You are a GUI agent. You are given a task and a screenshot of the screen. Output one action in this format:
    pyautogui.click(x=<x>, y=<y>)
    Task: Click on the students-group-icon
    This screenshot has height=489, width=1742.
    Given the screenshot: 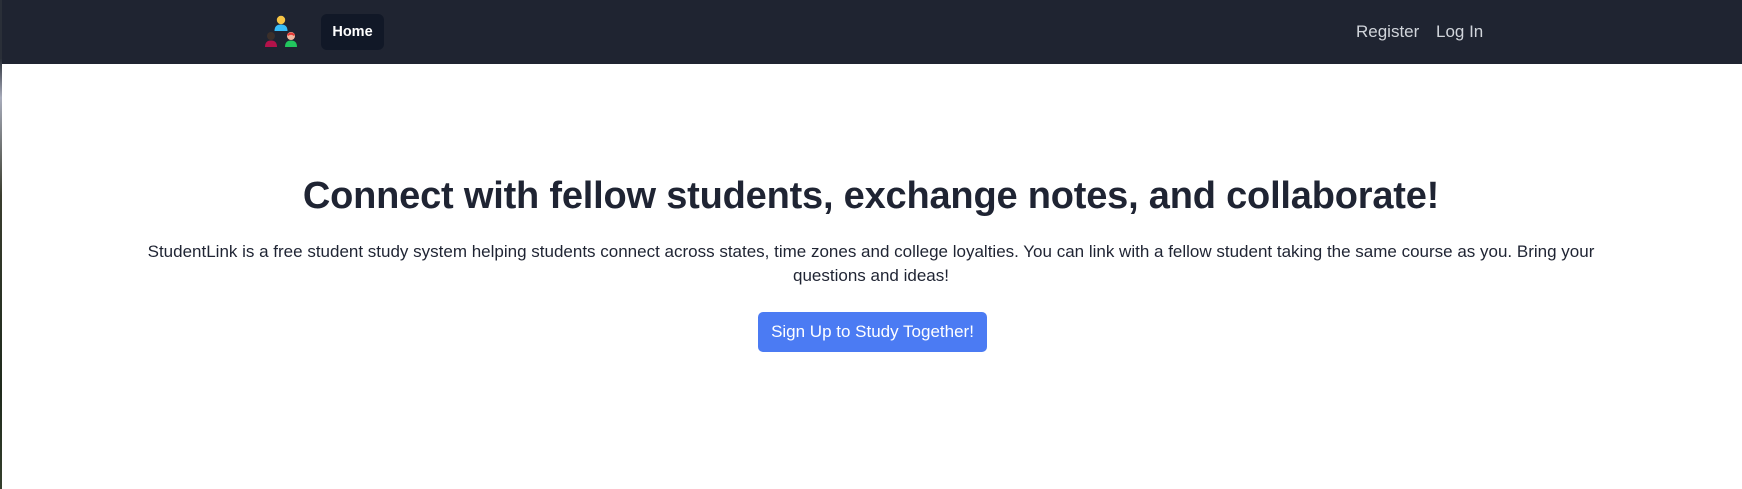 What is the action you would take?
    pyautogui.click(x=281, y=32)
    